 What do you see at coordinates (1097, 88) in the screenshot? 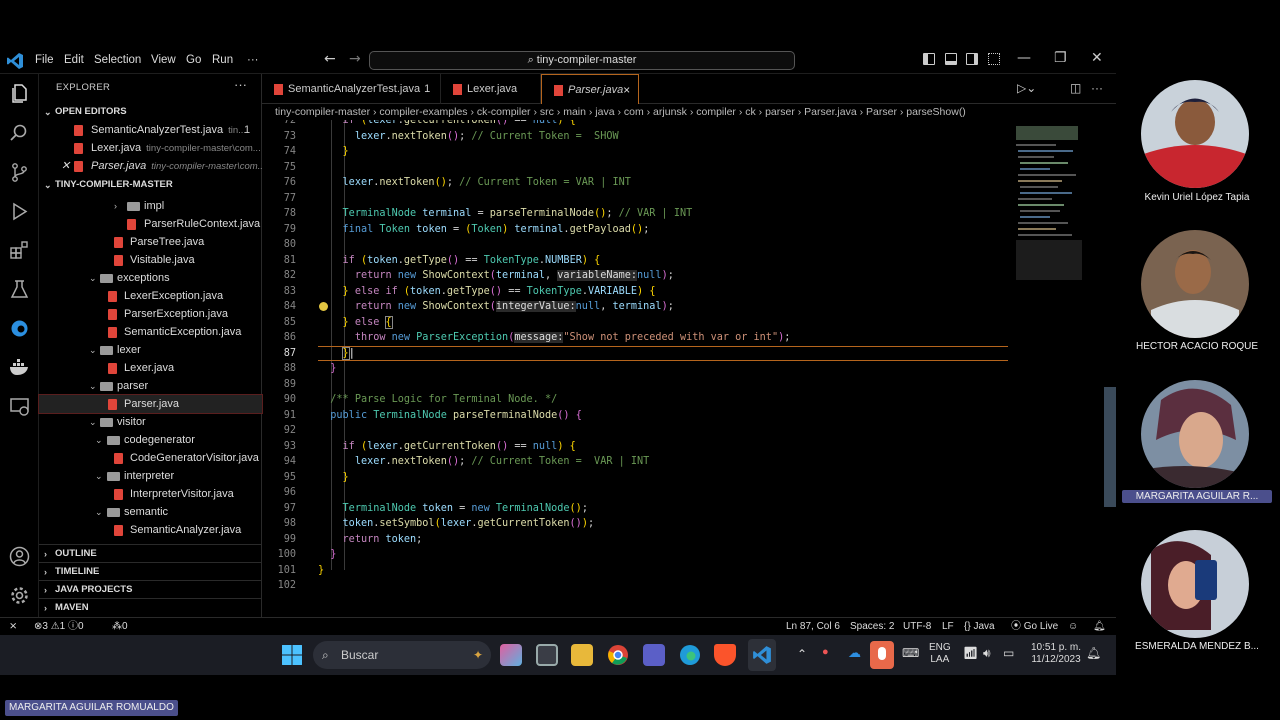
I see `editor-more-icon: ···` at bounding box center [1097, 88].